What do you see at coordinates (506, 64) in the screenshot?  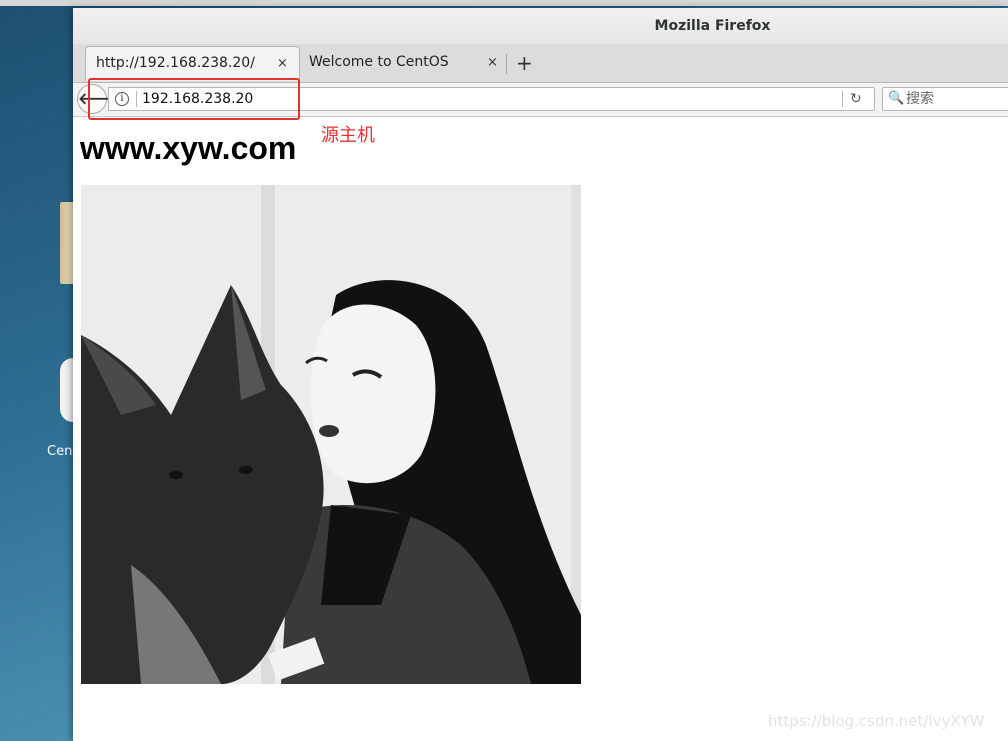 I see `tab-divider` at bounding box center [506, 64].